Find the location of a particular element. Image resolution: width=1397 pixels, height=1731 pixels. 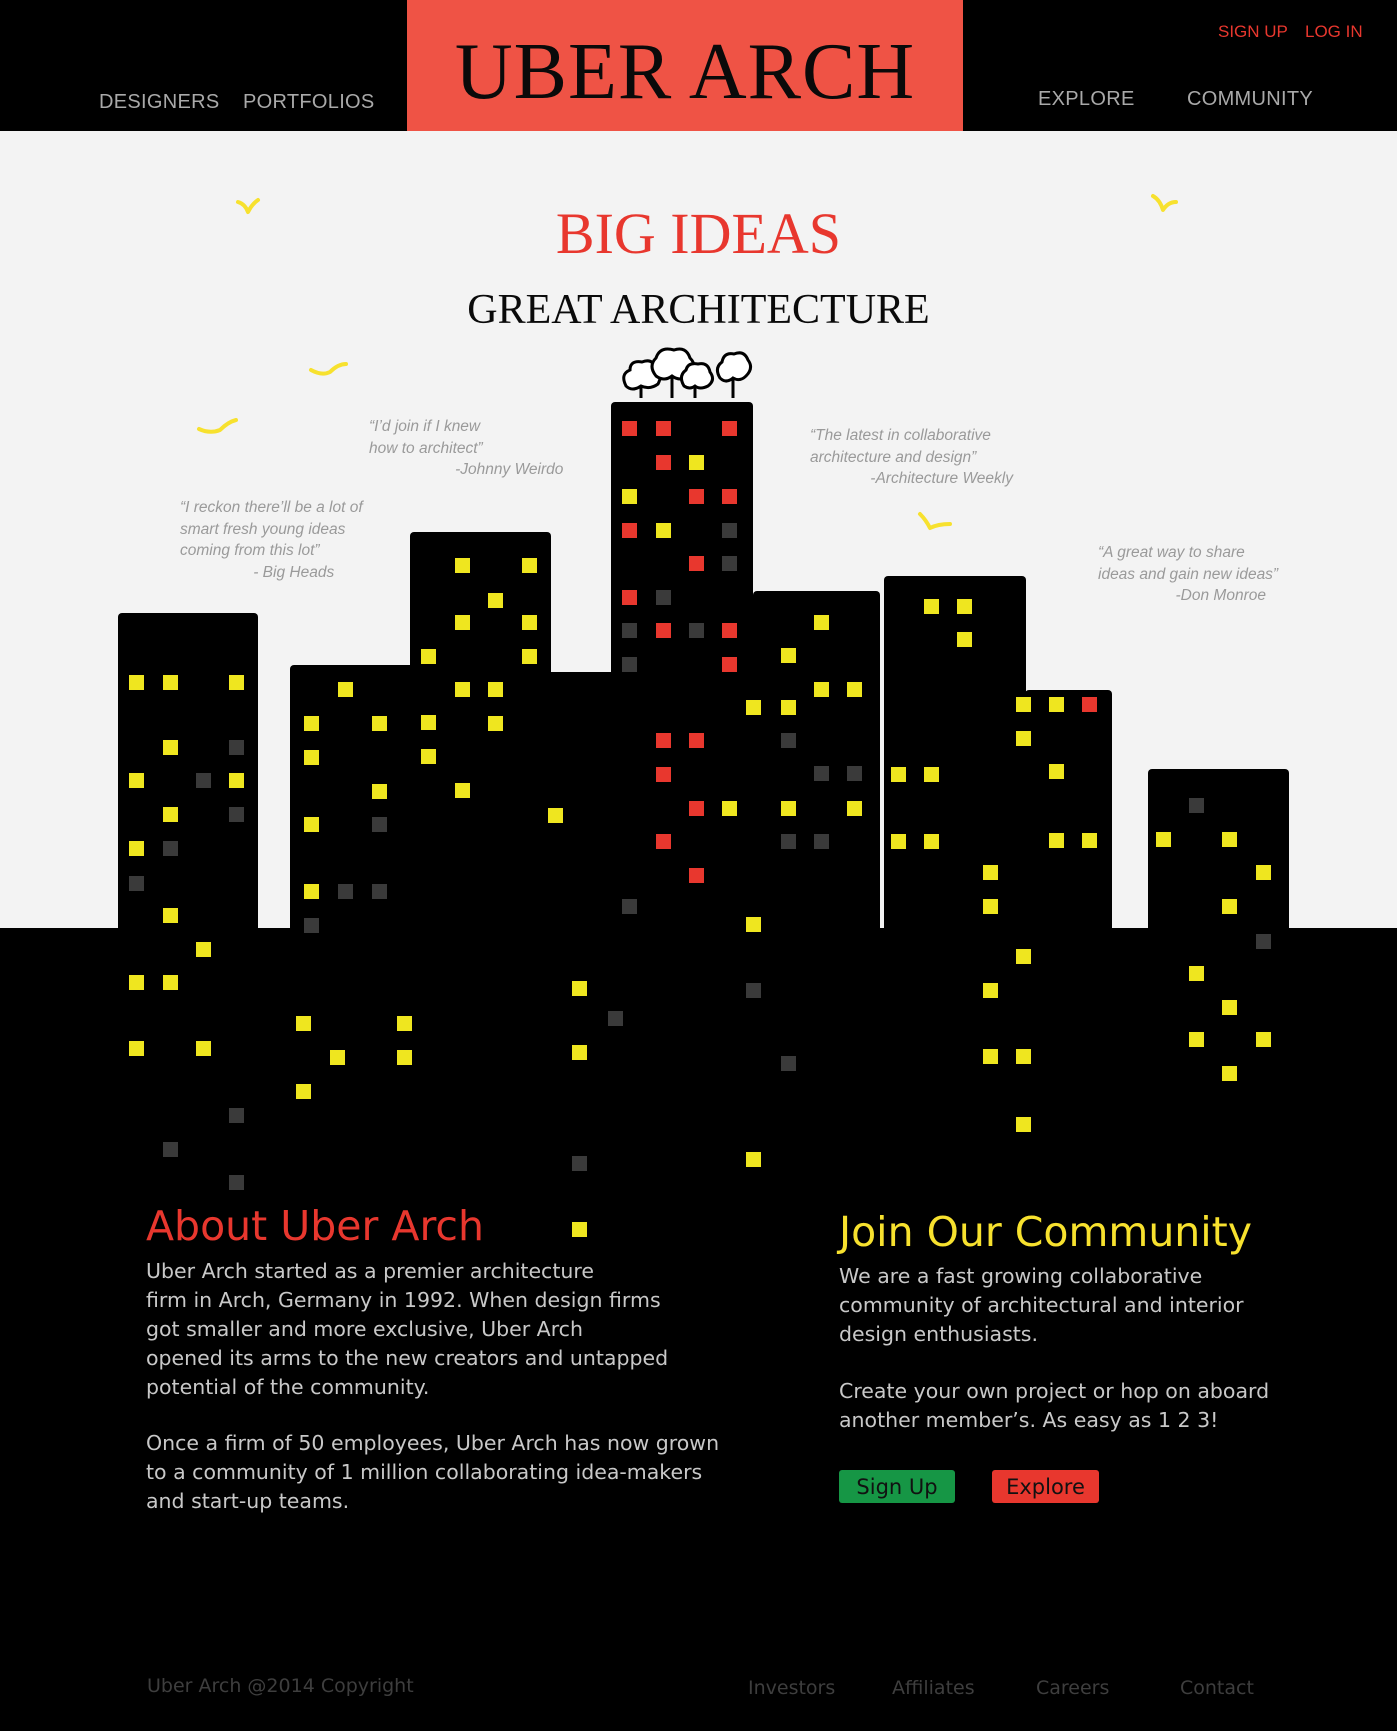

footer-link-investors: Investors is located at coordinates (791, 1688).